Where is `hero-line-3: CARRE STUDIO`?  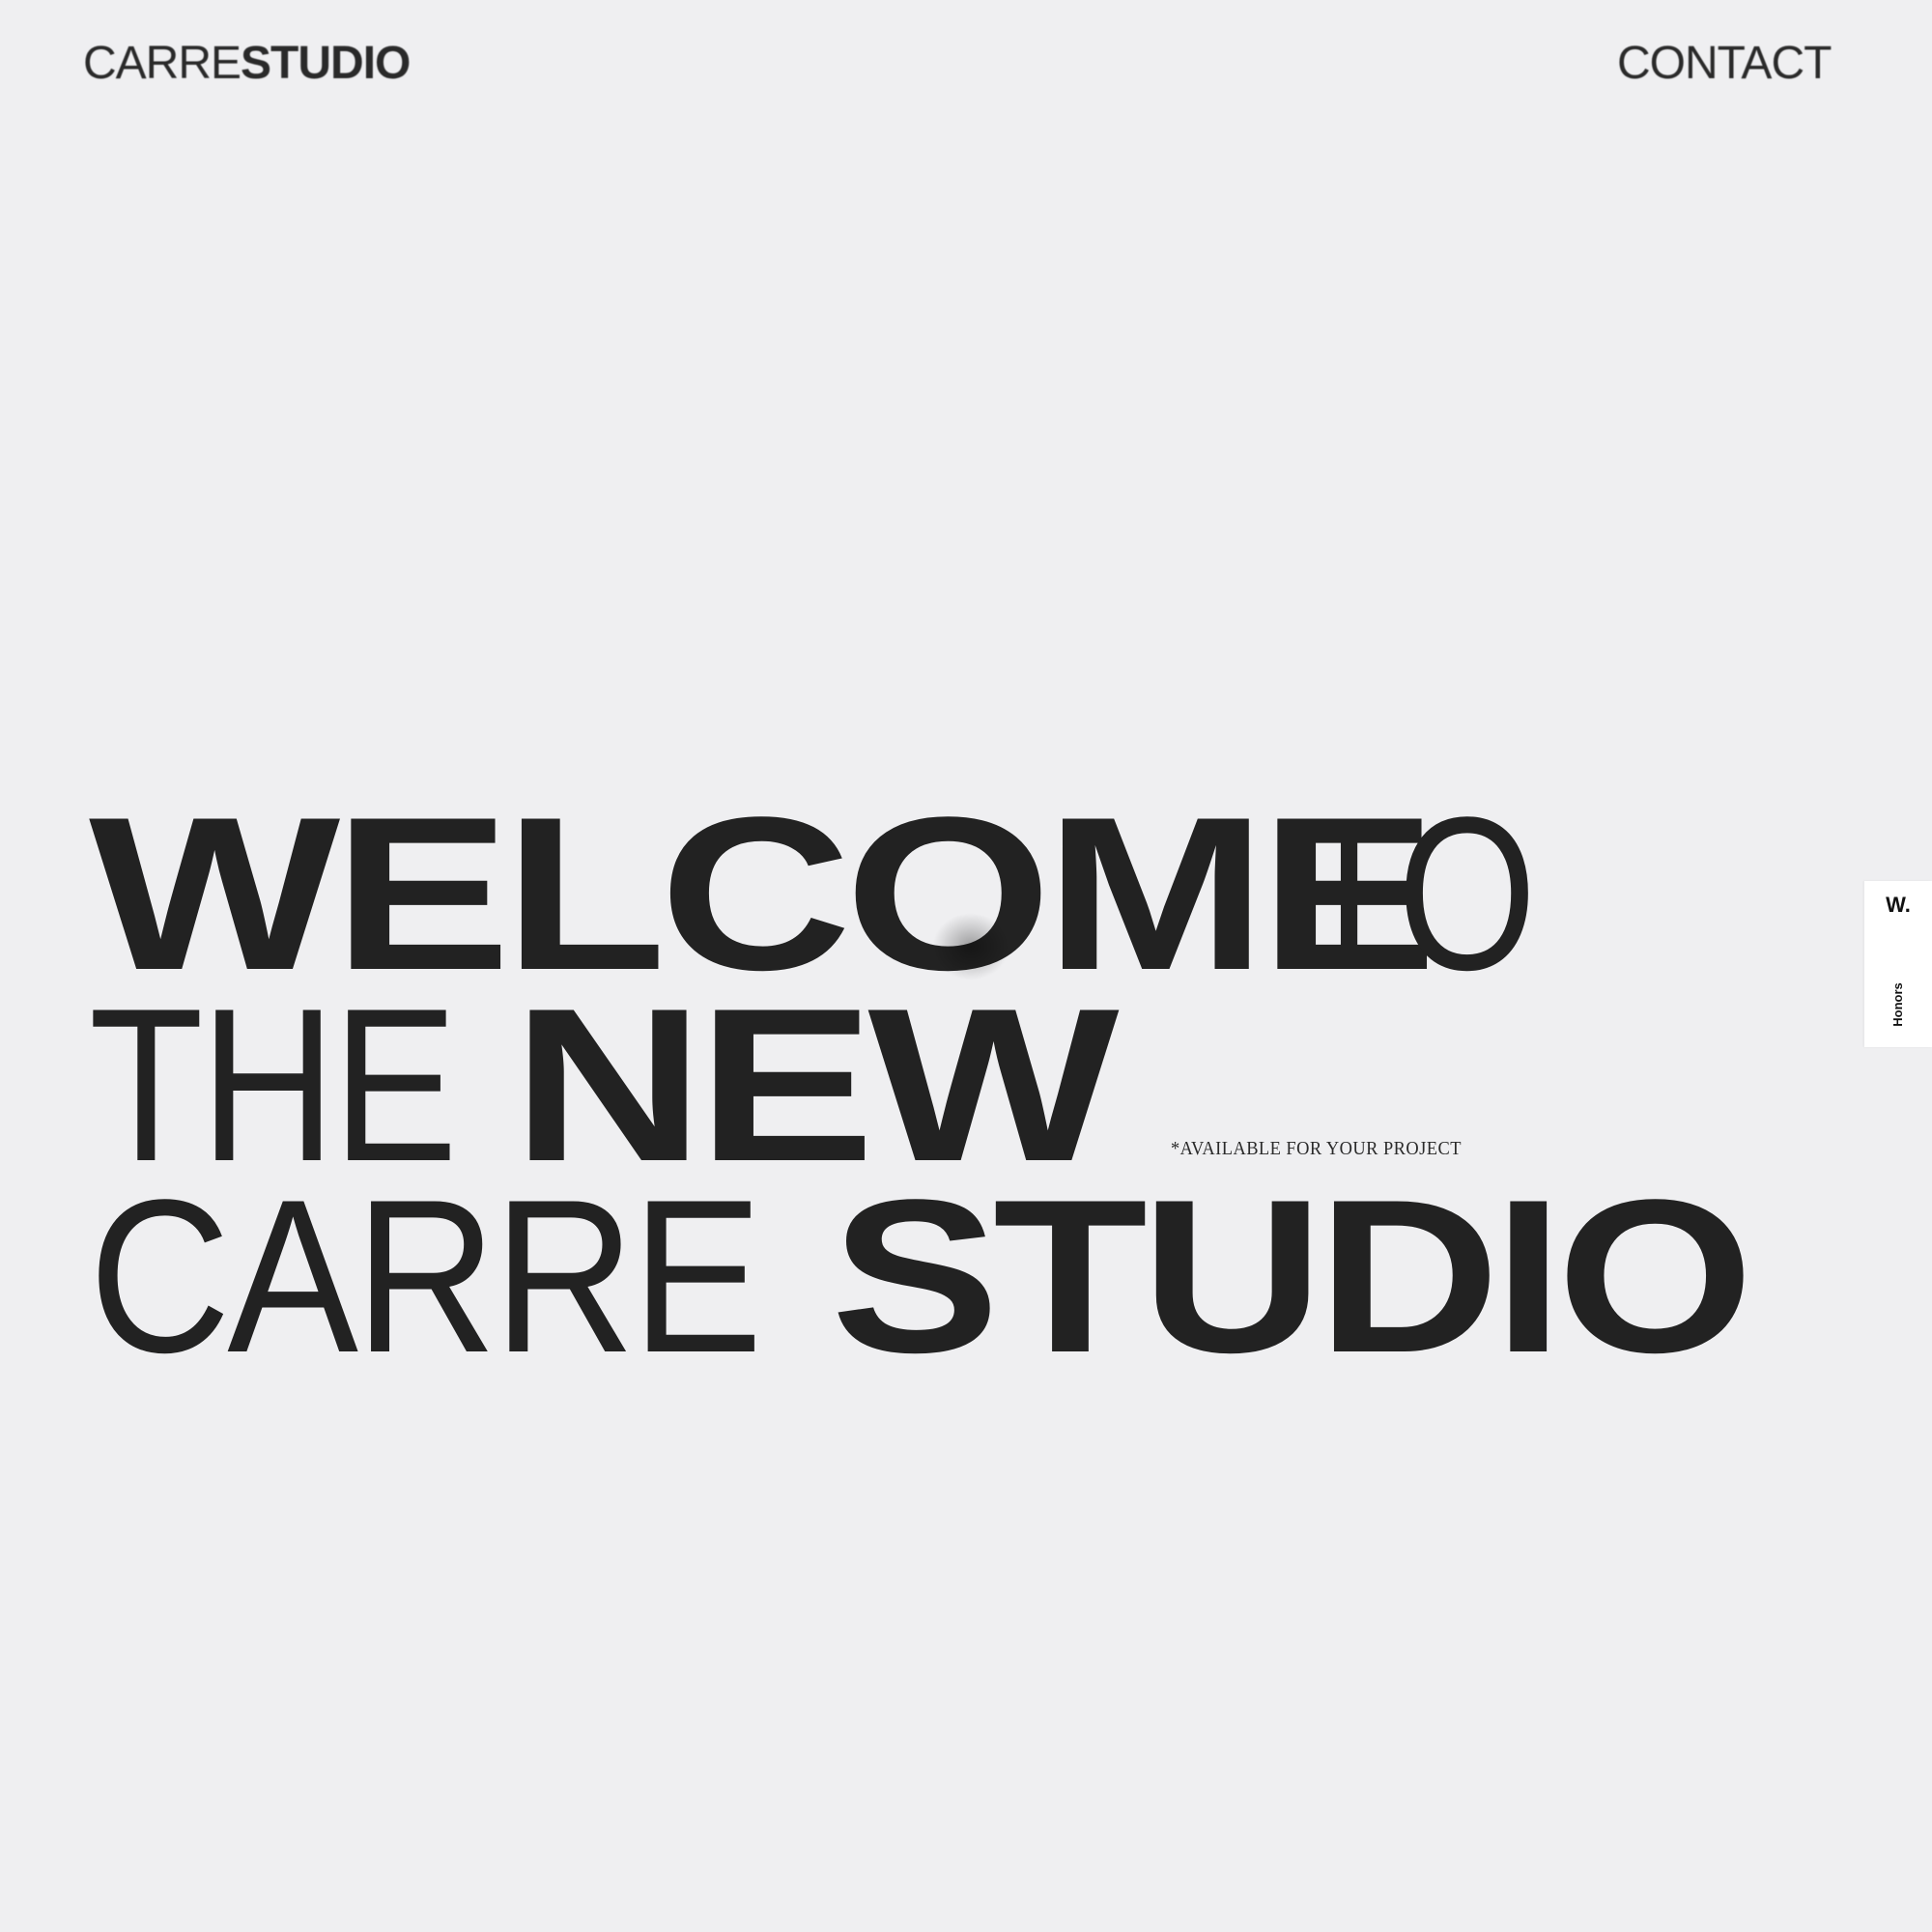
hero-line-3: CARRE STUDIO is located at coordinates (921, 1275).